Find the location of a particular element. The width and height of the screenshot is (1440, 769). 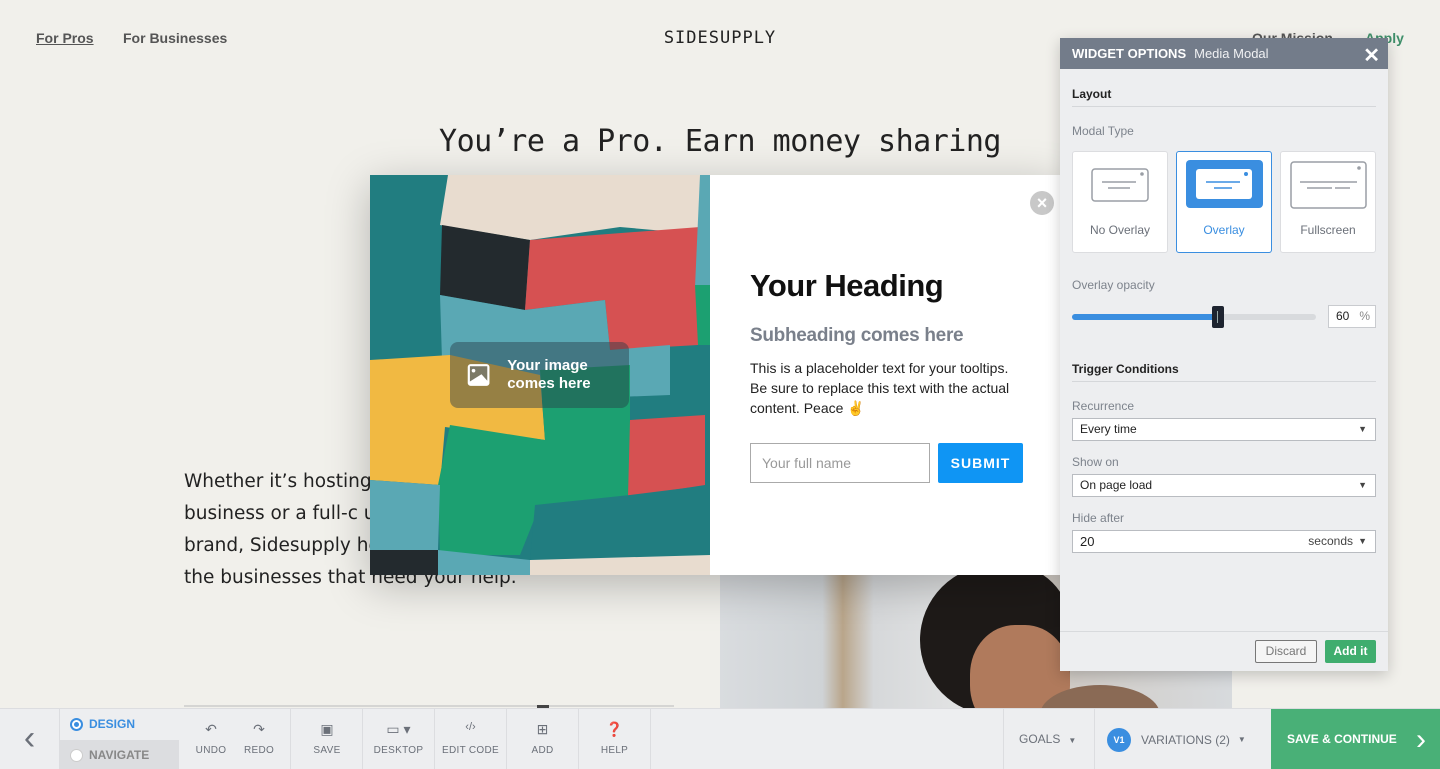

modal-type-fullscreen: Fullscreen is located at coordinates (1328, 202).